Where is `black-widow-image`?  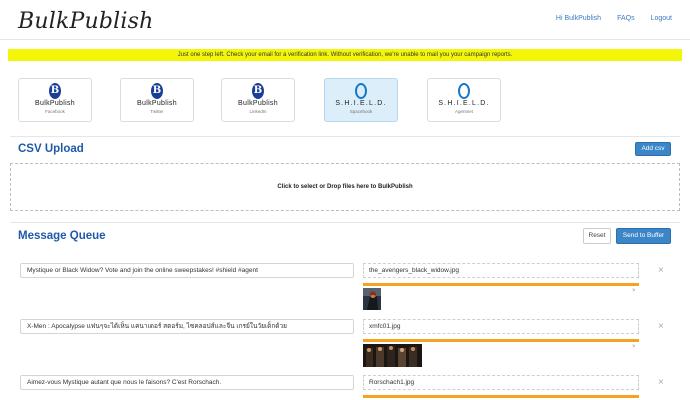 black-widow-image is located at coordinates (372, 299).